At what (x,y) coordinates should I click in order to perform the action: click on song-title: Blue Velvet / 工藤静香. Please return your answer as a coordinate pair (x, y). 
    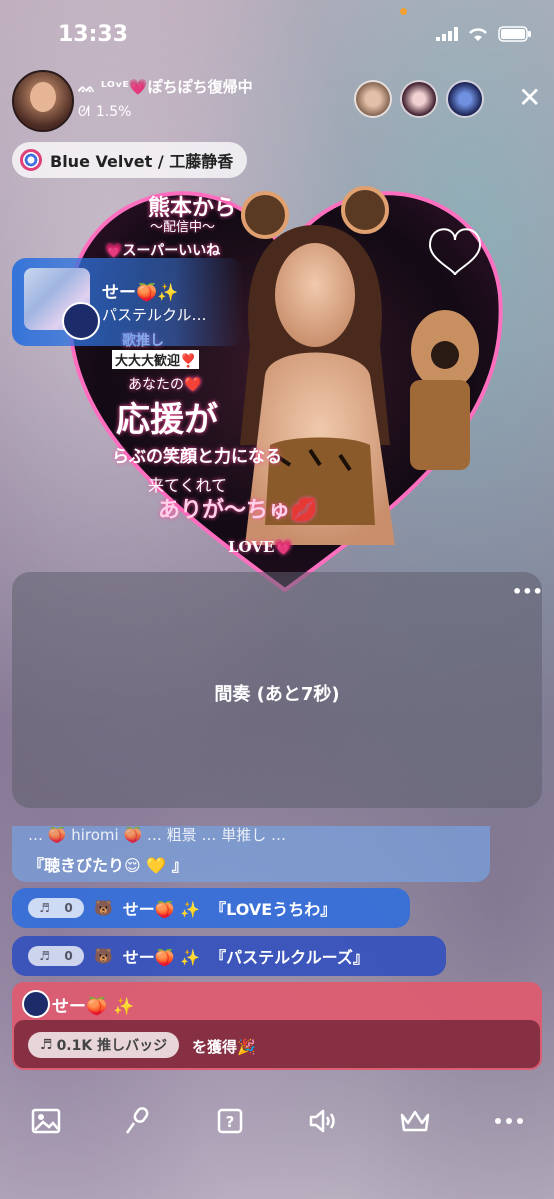
    Looking at the image, I should click on (142, 161).